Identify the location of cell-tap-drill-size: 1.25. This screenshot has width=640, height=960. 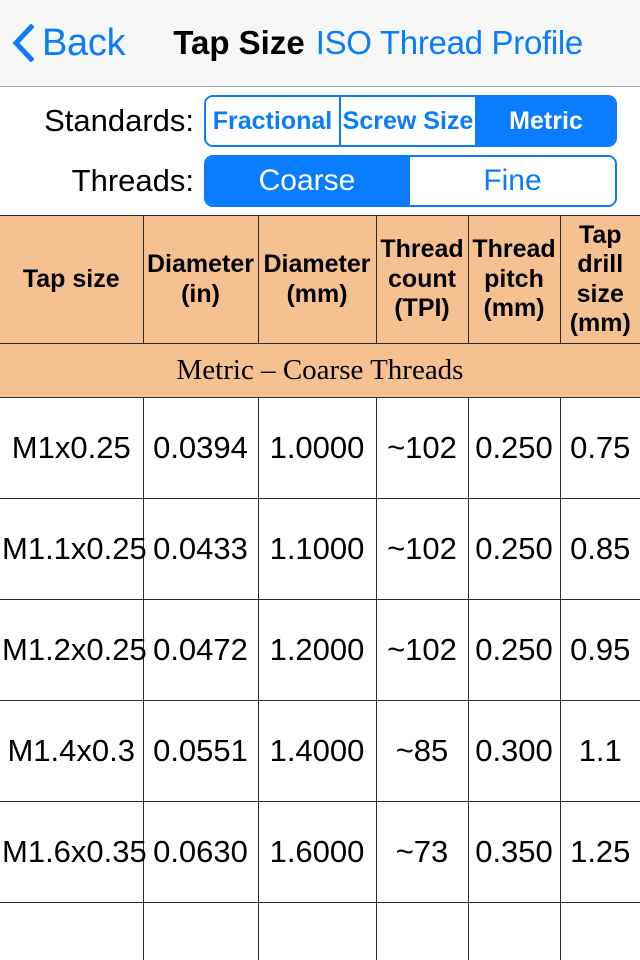
(599, 852).